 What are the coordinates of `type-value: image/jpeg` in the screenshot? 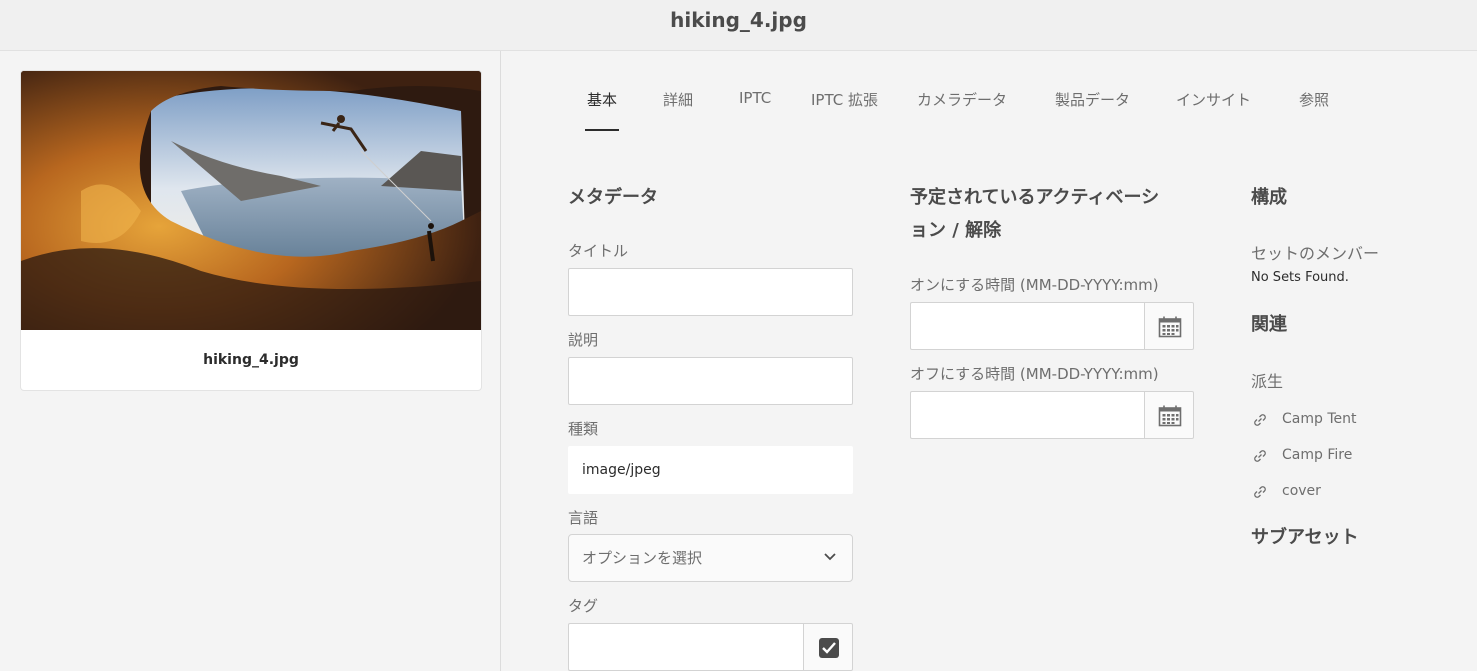 It's located at (710, 470).